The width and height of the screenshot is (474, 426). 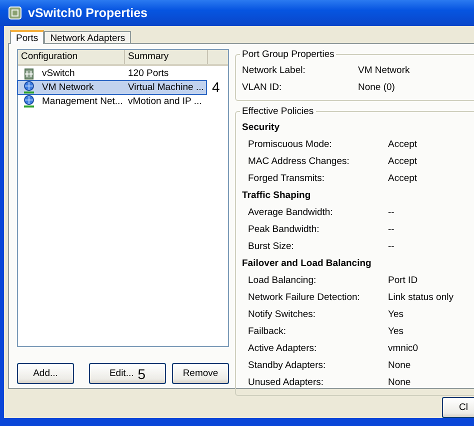 What do you see at coordinates (282, 280) in the screenshot?
I see `field-label: Load Balancing:` at bounding box center [282, 280].